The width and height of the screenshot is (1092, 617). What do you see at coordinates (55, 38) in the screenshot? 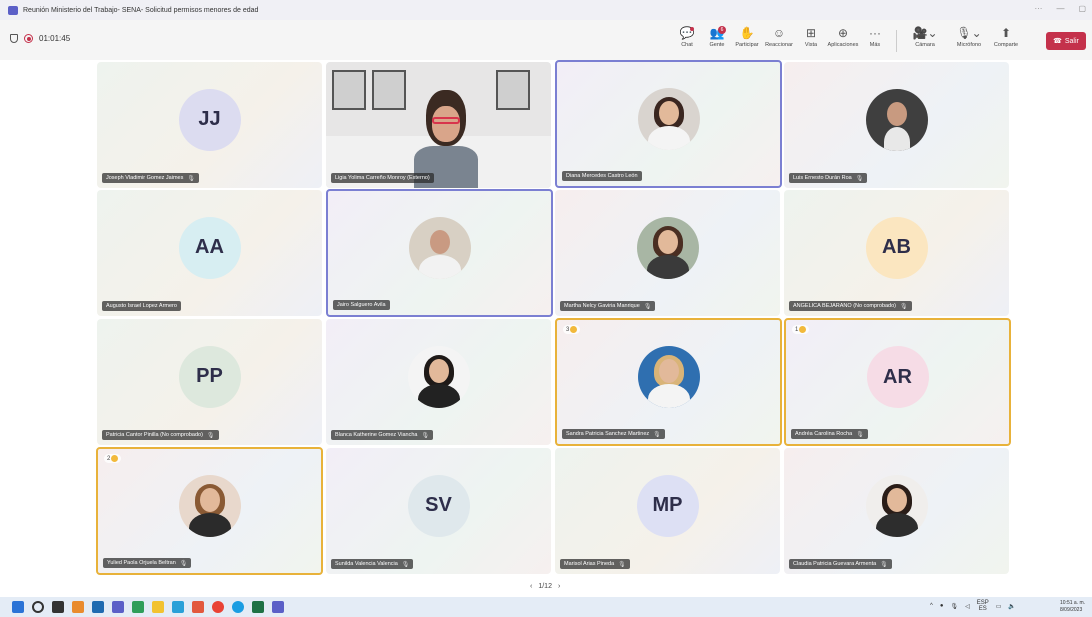
I see `elapsed-time: 01:01:45` at bounding box center [55, 38].